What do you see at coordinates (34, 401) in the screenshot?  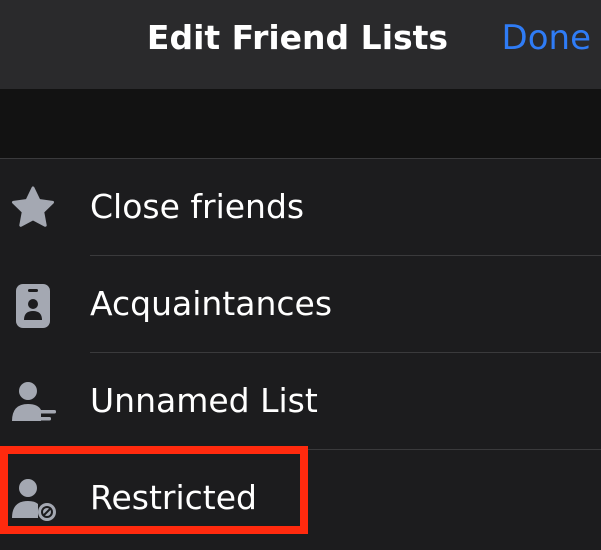 I see `person-list-icon` at bounding box center [34, 401].